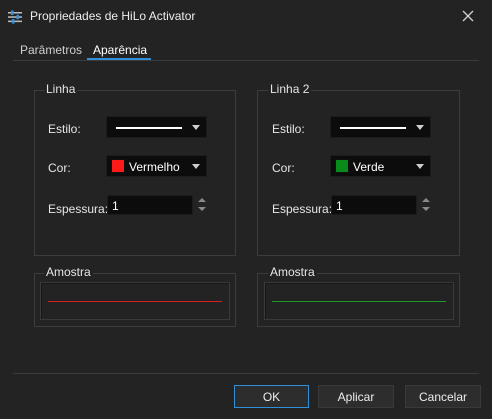 Image resolution: width=492 pixels, height=419 pixels. Describe the element at coordinates (15, 17) in the screenshot. I see `sliders-icon` at that location.